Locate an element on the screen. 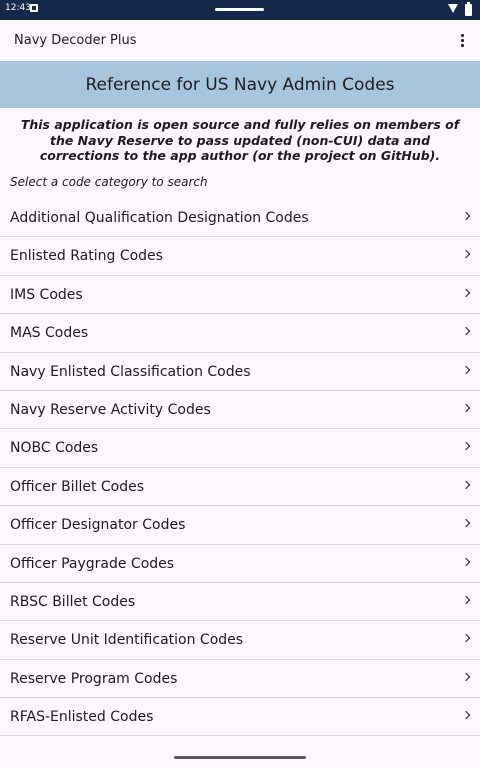 The height and width of the screenshot is (768, 480). list-item-label: Enlisted Rating Codes is located at coordinates (86, 256).